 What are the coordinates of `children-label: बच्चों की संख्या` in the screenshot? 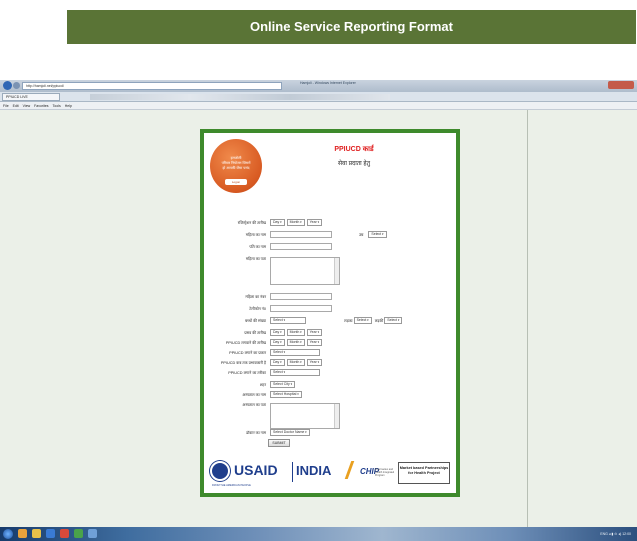 It's located at (255, 321).